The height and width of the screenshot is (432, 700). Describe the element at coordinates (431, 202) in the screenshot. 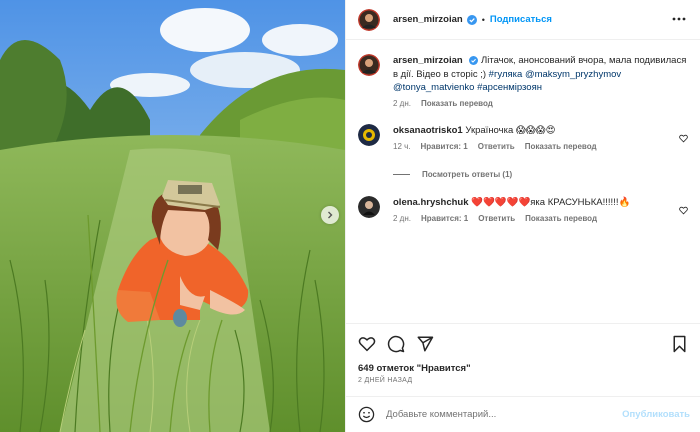

I see `comment-username: olena.hryshchuk` at that location.